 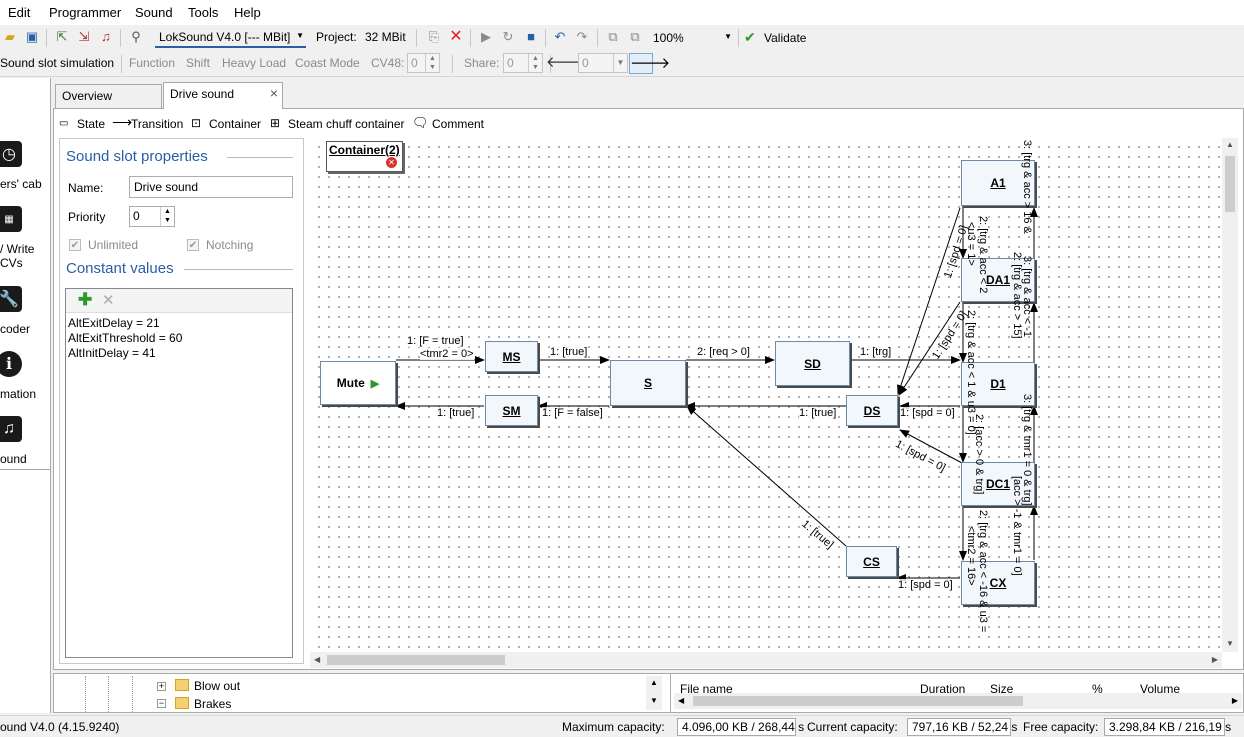 I want to click on edge-label: 2: [acc > 0 & trg], so click(x=979, y=454).